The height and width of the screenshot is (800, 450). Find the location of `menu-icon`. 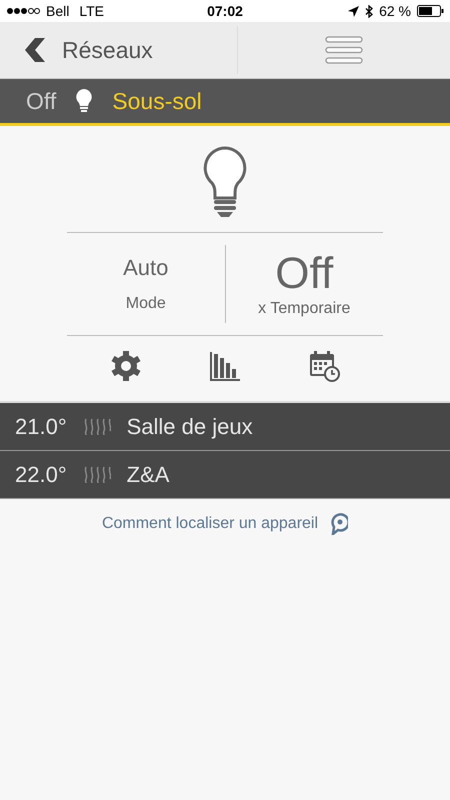

menu-icon is located at coordinates (343, 50).